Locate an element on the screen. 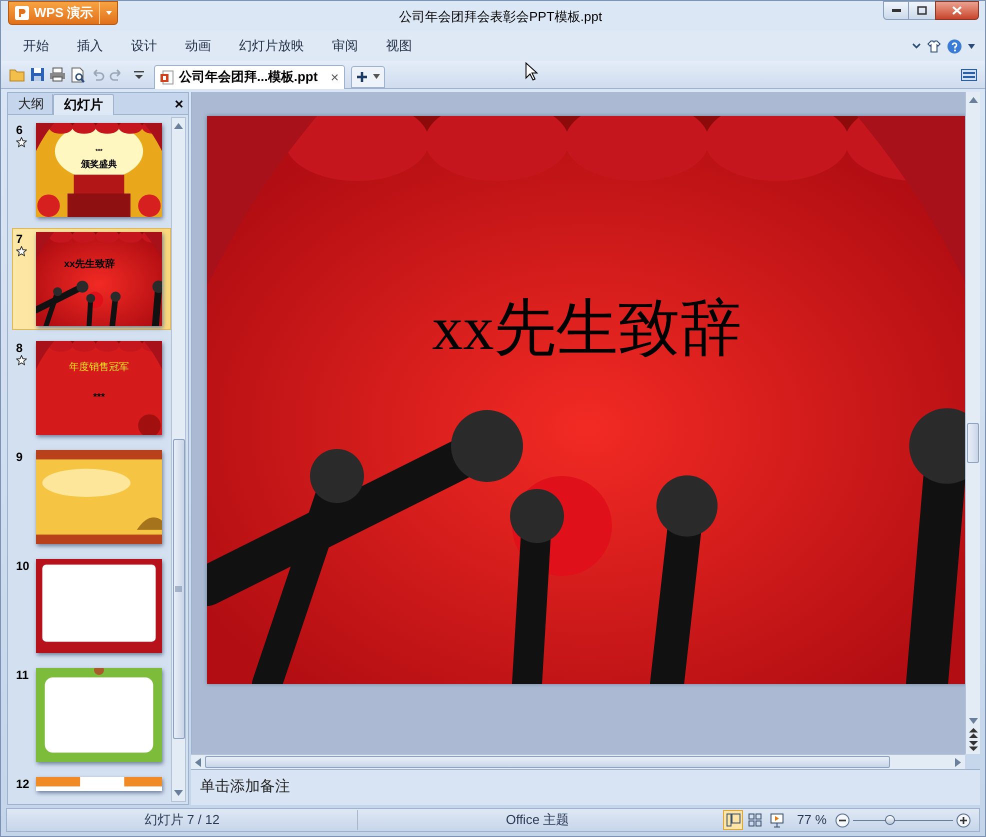 This screenshot has width=986, height=837. slide-counter: 幻灯片 7 / 12 is located at coordinates (182, 820).